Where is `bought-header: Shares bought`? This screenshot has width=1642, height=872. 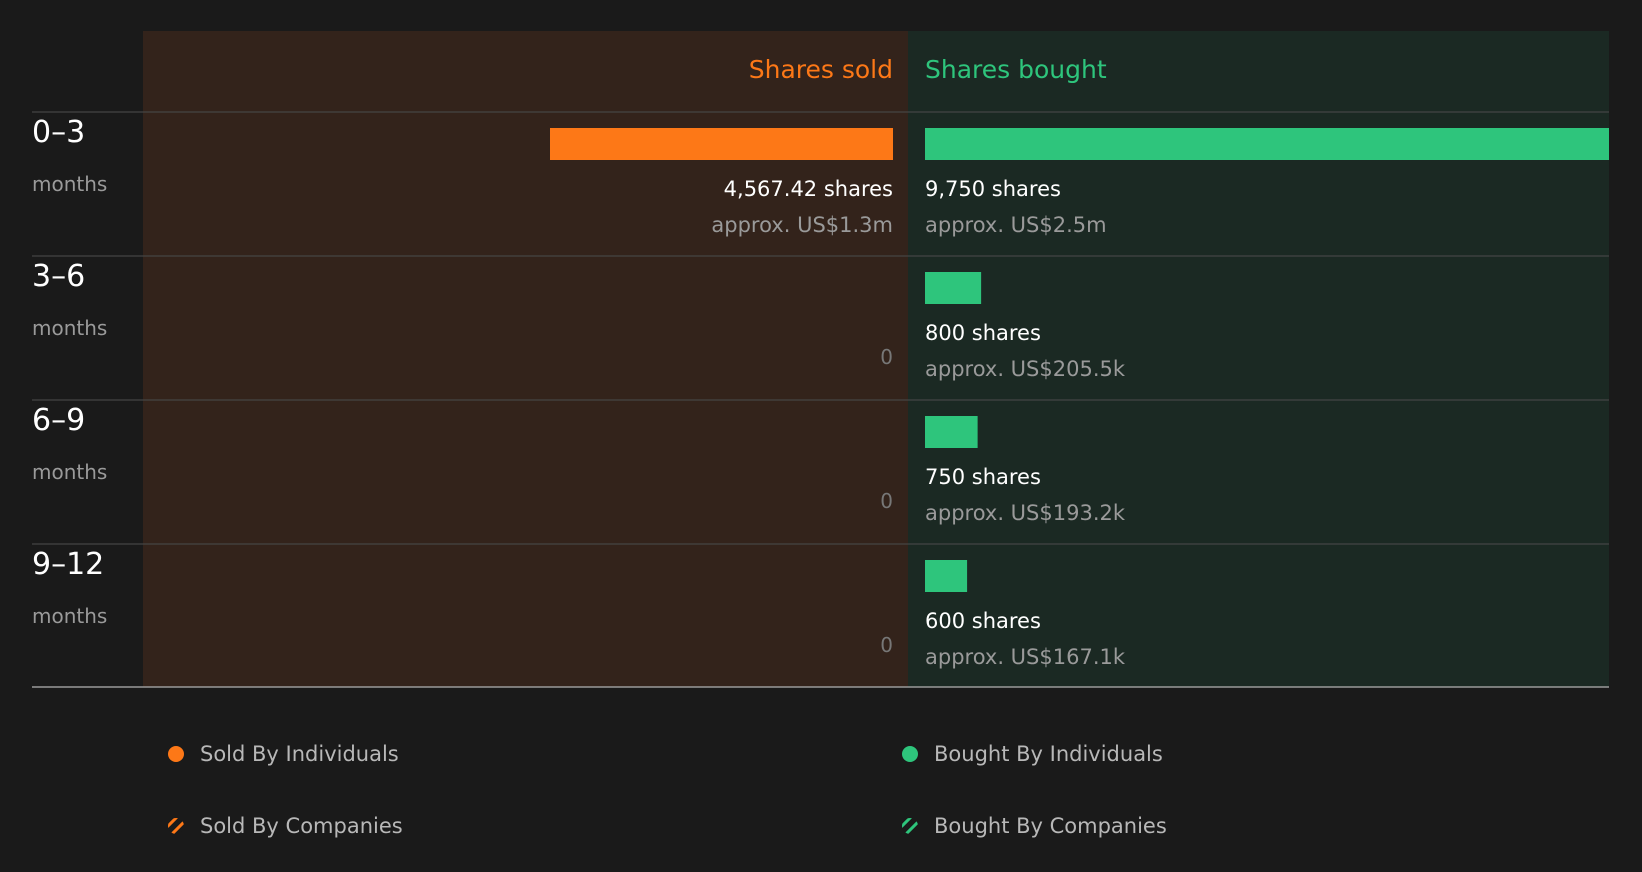 bought-header: Shares bought is located at coordinates (1016, 69).